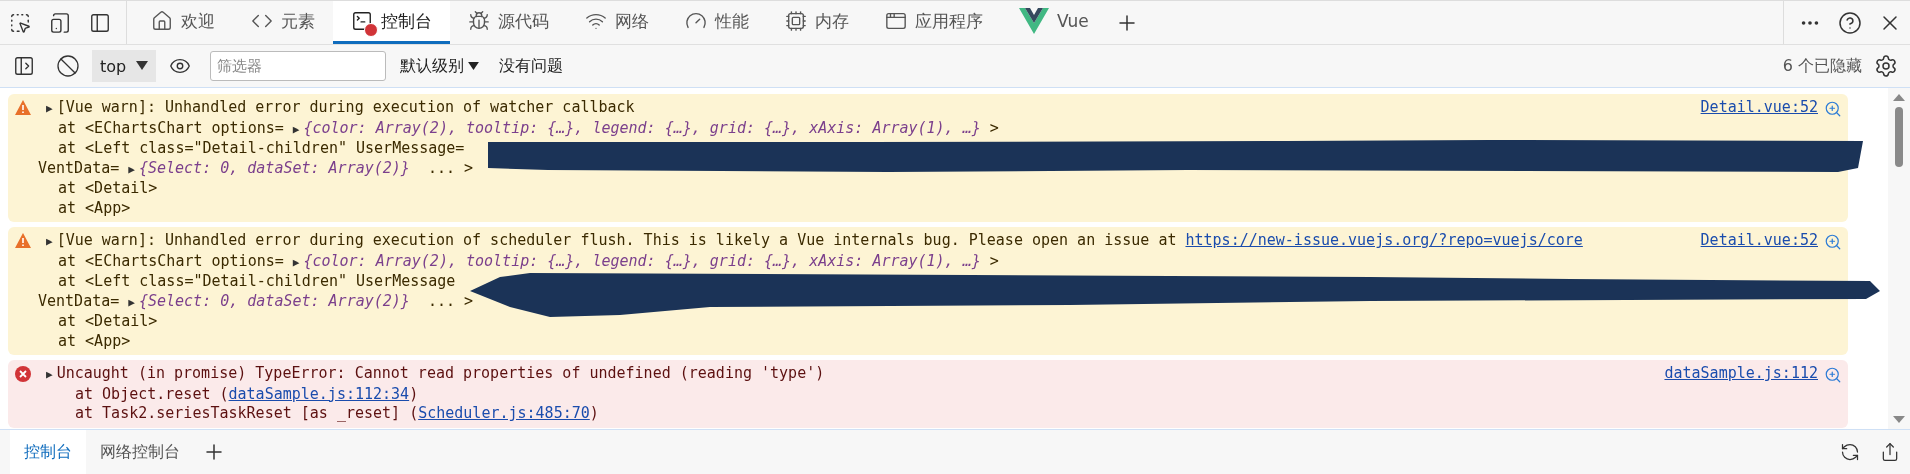 This screenshot has height=474, width=1910. What do you see at coordinates (1034, 21) in the screenshot?
I see `vue-logo-icon` at bounding box center [1034, 21].